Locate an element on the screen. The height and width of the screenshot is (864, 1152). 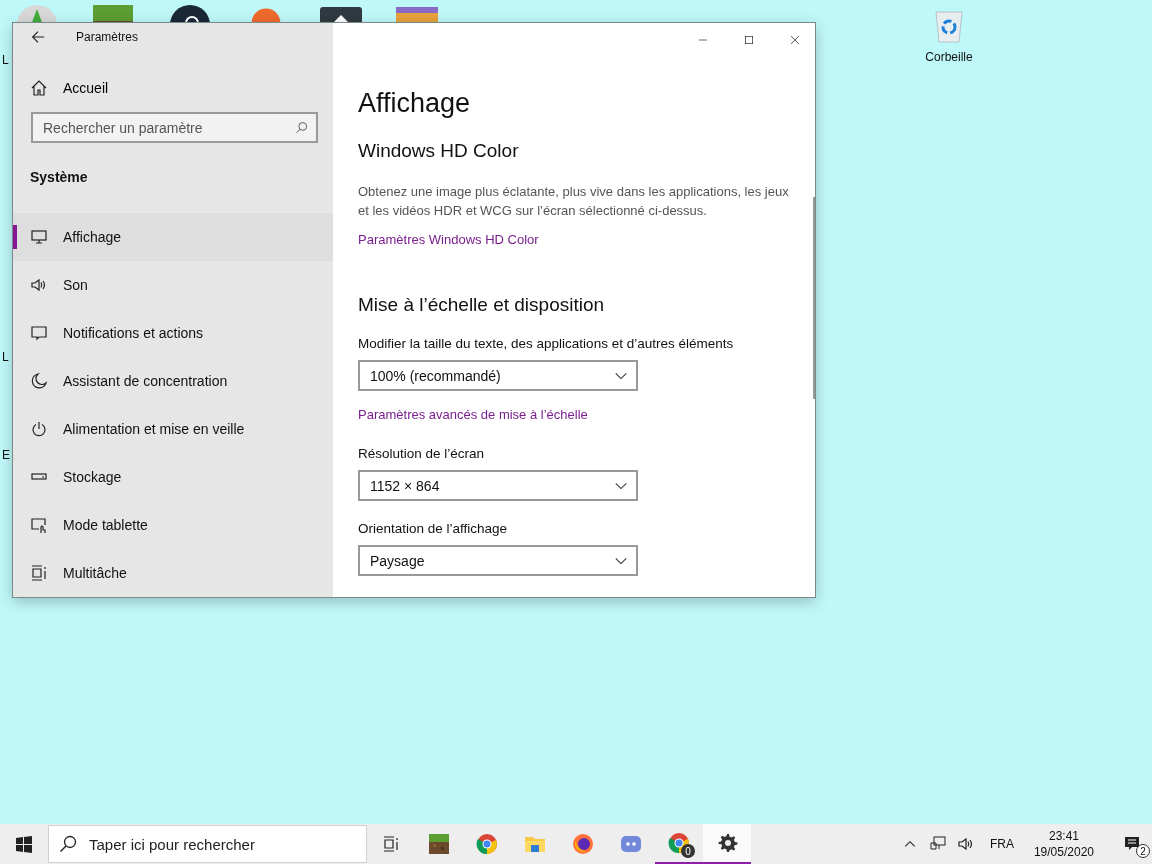
recycle-bin-icon is located at coordinates (949, 26).